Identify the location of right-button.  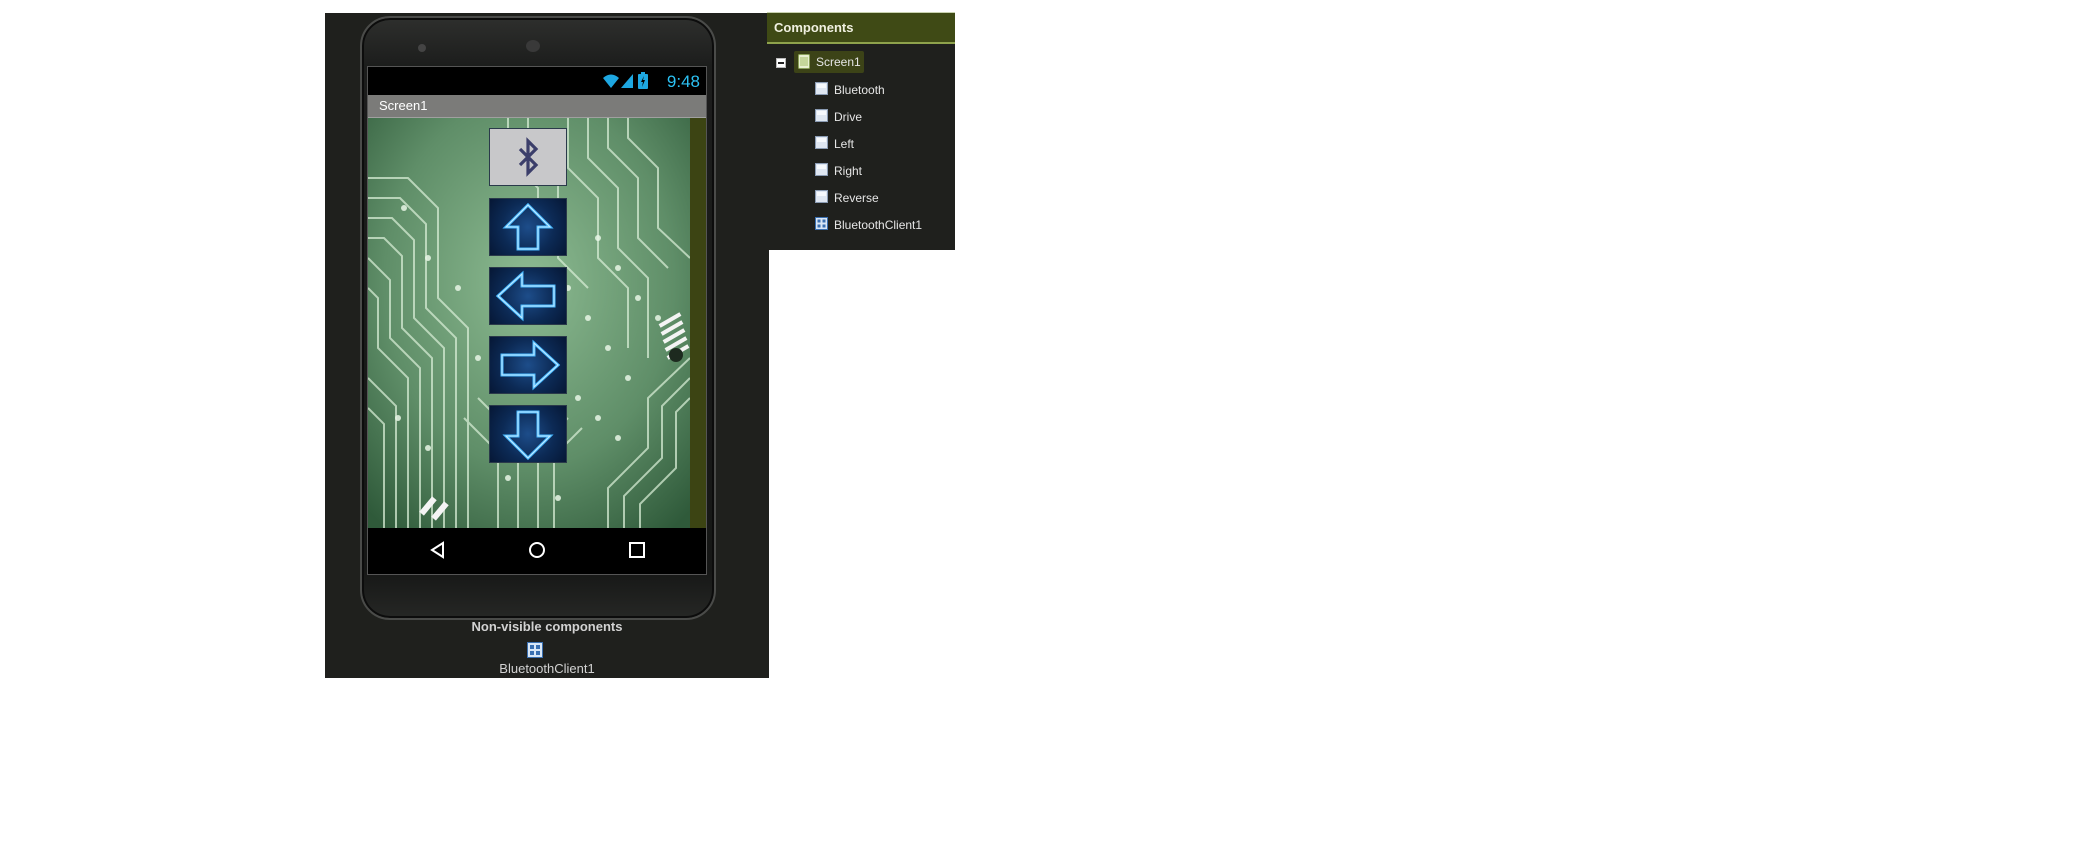
(528, 365).